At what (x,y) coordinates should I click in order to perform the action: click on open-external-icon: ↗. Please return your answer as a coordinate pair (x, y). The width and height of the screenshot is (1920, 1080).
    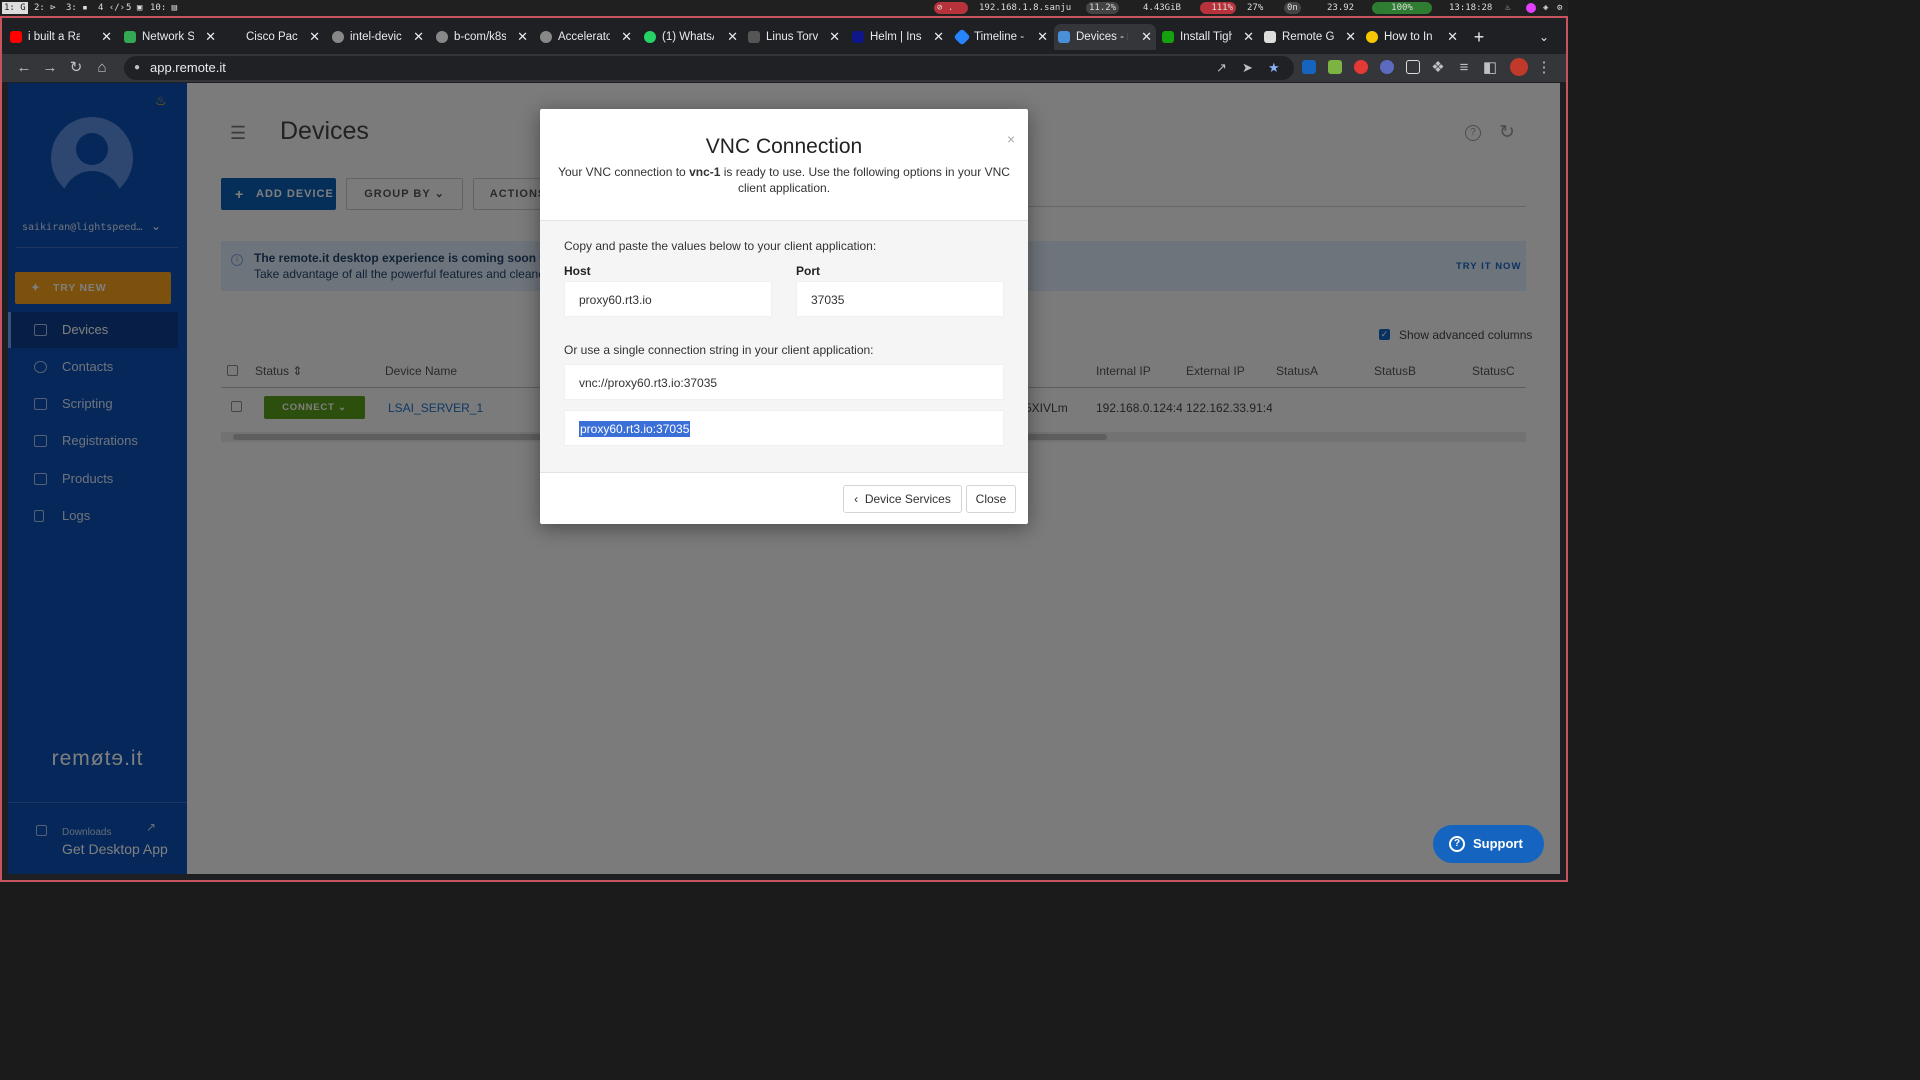
    Looking at the image, I should click on (1221, 68).